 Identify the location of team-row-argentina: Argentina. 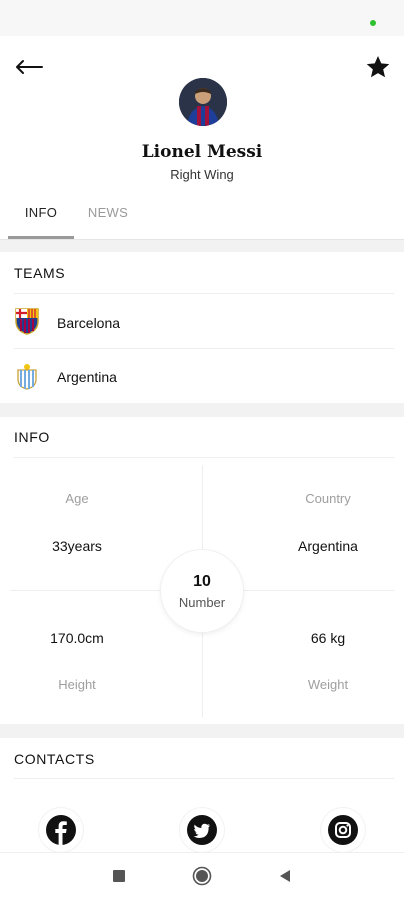
(202, 377).